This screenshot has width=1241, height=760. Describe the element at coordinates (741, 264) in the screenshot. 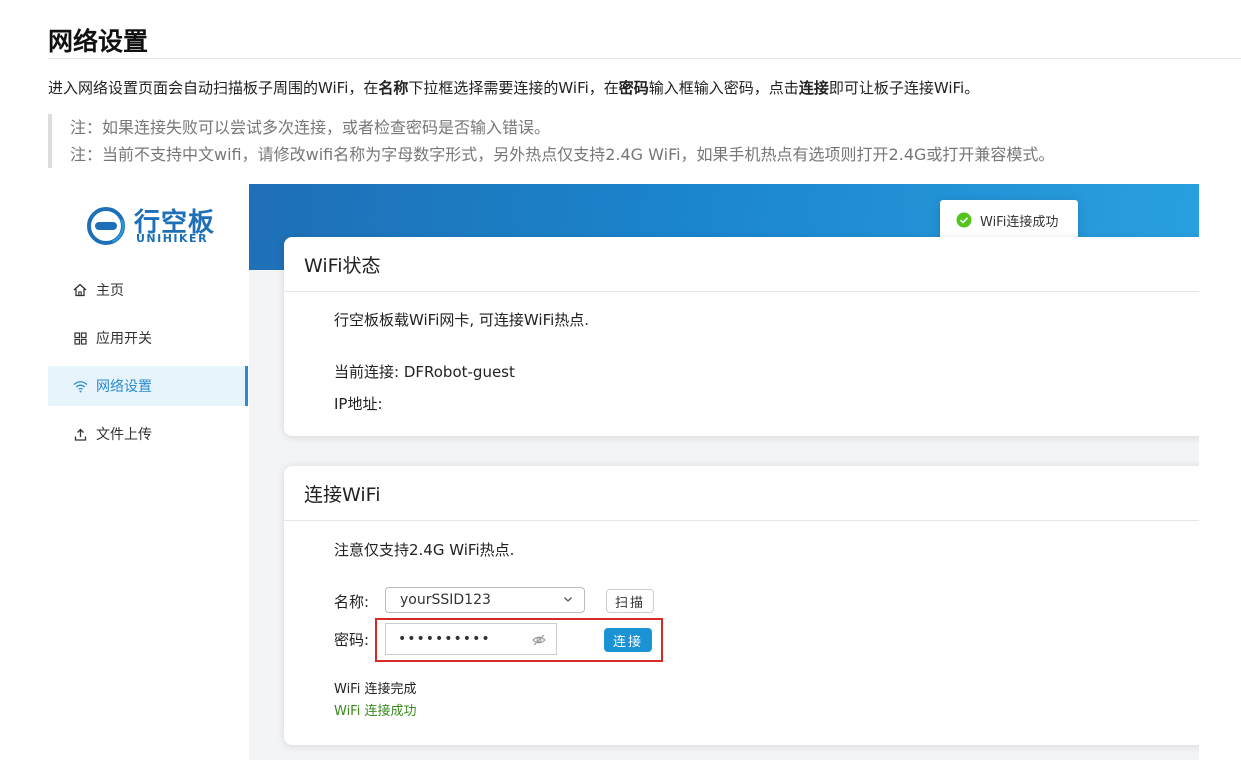

I see `card-title: WiFi状态` at that location.